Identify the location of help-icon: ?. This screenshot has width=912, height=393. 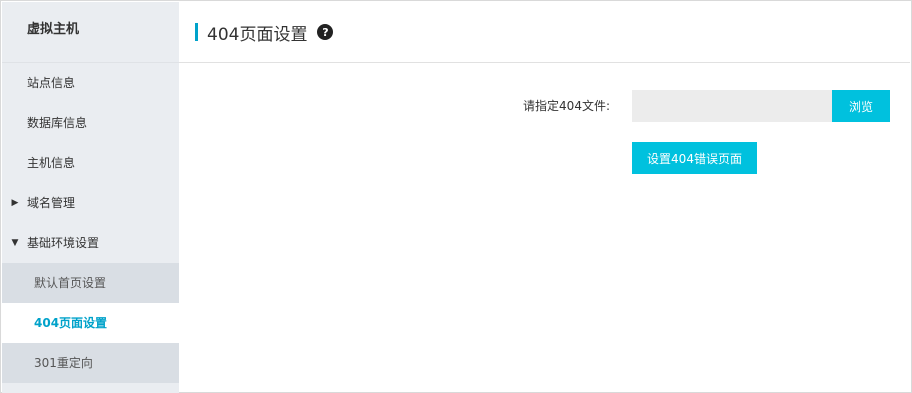
(325, 32).